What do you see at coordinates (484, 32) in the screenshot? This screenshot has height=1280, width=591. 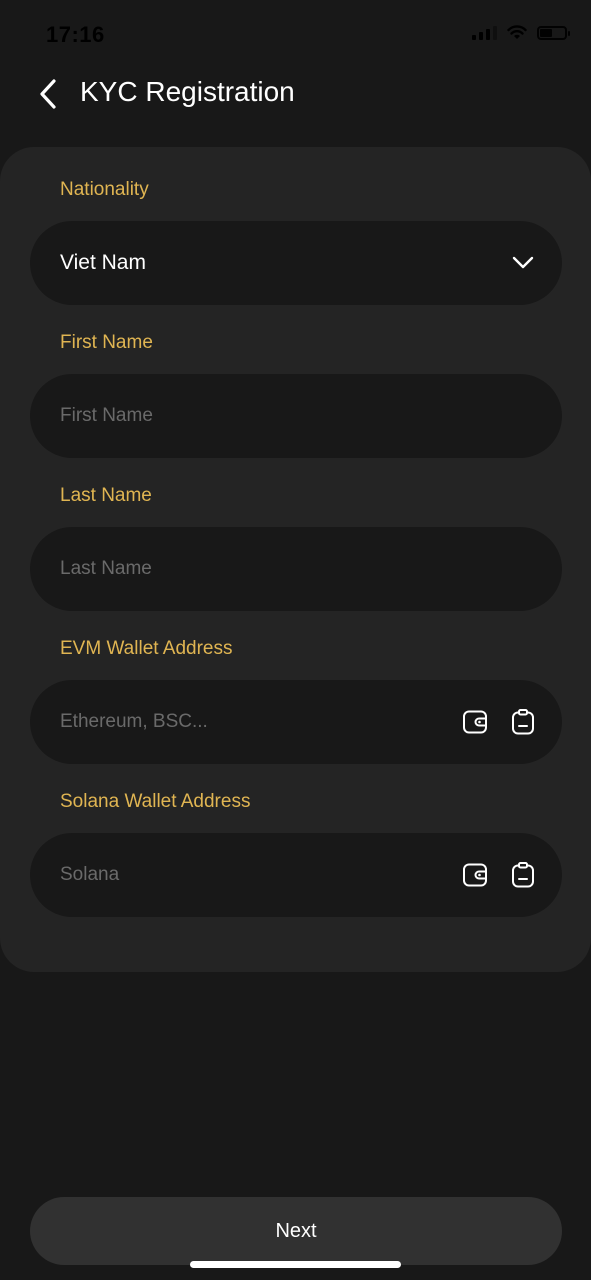 I see `signal-icon` at bounding box center [484, 32].